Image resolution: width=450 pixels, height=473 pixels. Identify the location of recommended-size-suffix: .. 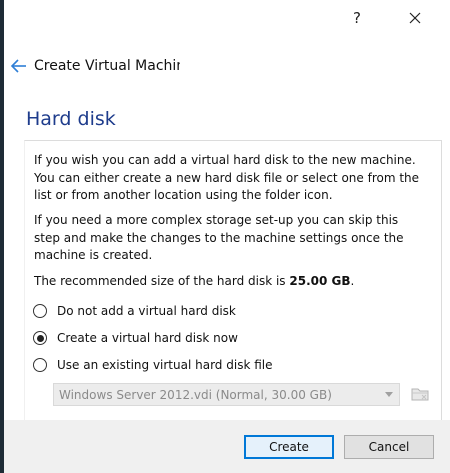
(352, 281).